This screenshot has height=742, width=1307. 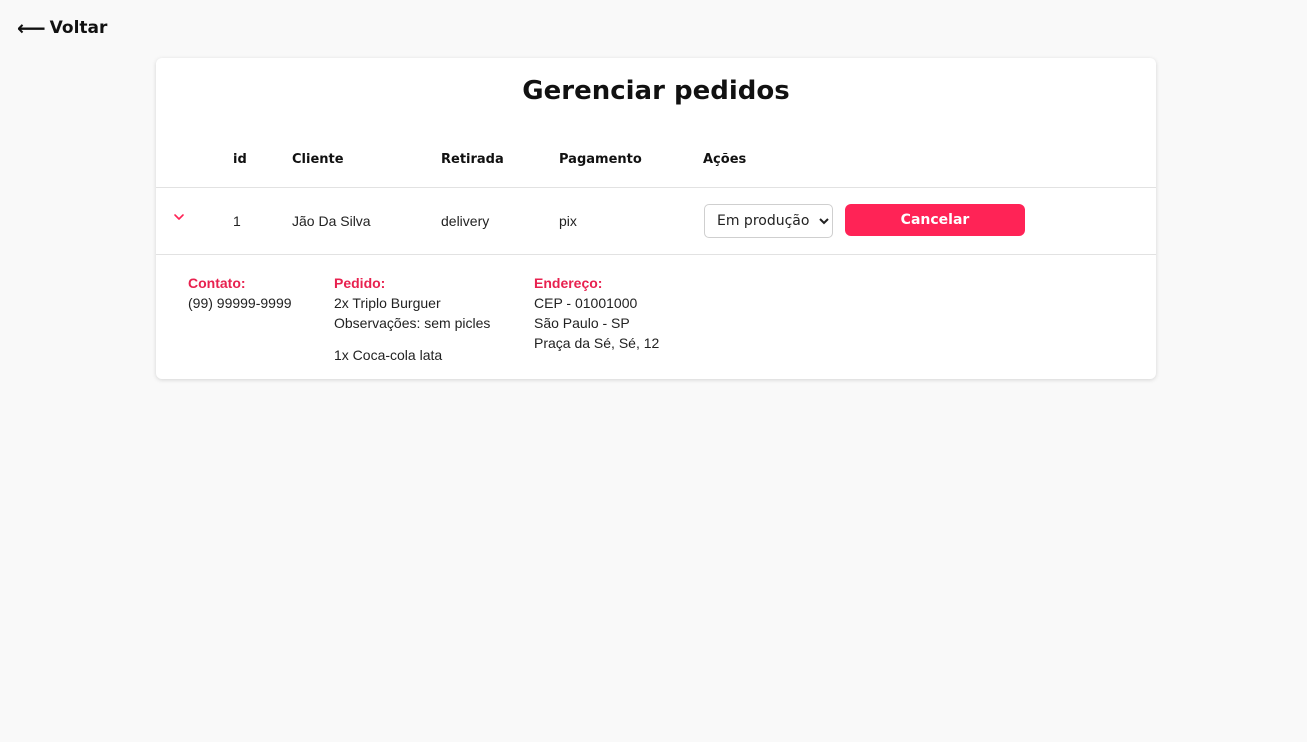 What do you see at coordinates (360, 283) in the screenshot?
I see `order-label: Pedido:` at bounding box center [360, 283].